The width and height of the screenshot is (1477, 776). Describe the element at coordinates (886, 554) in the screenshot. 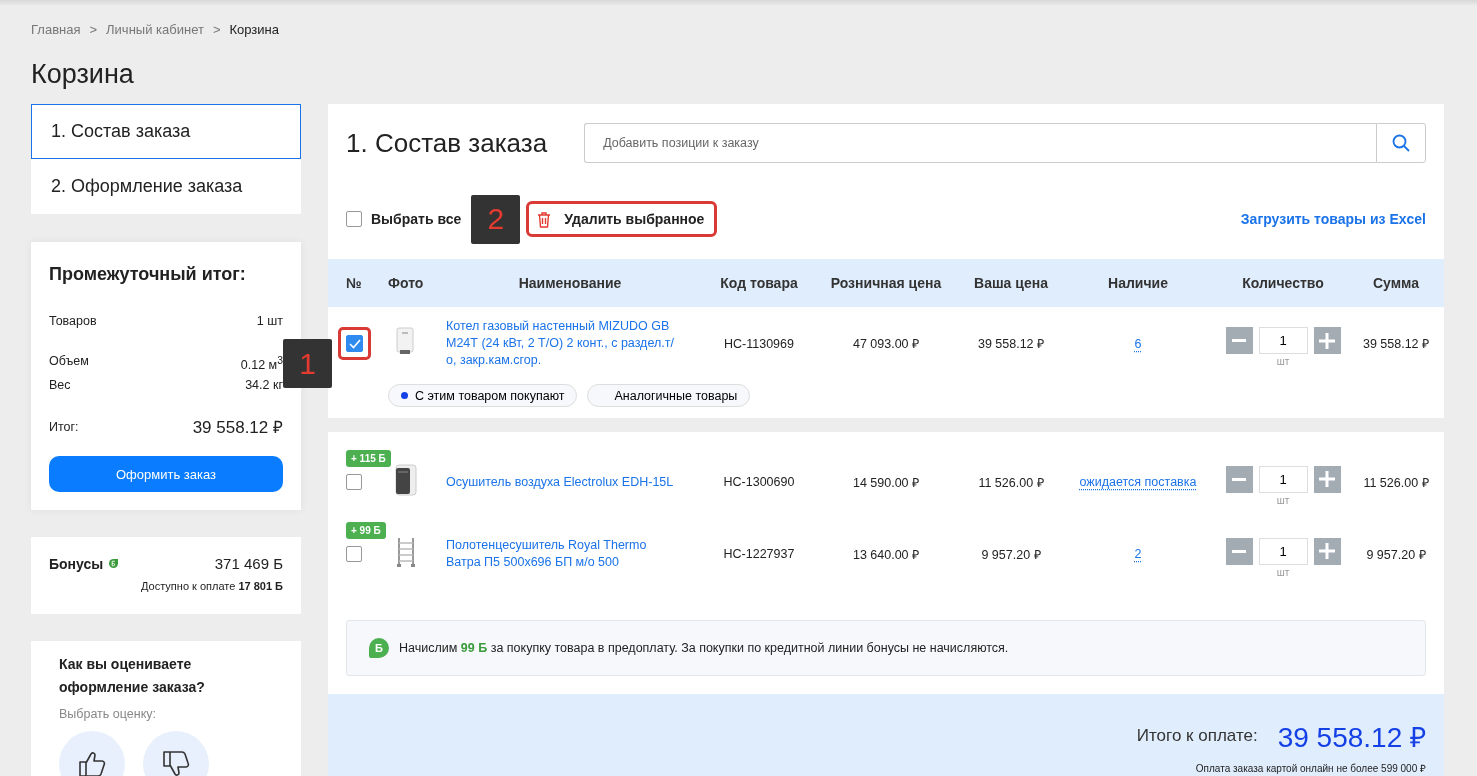

I see `retail-price: 13 640.00 ₽` at that location.